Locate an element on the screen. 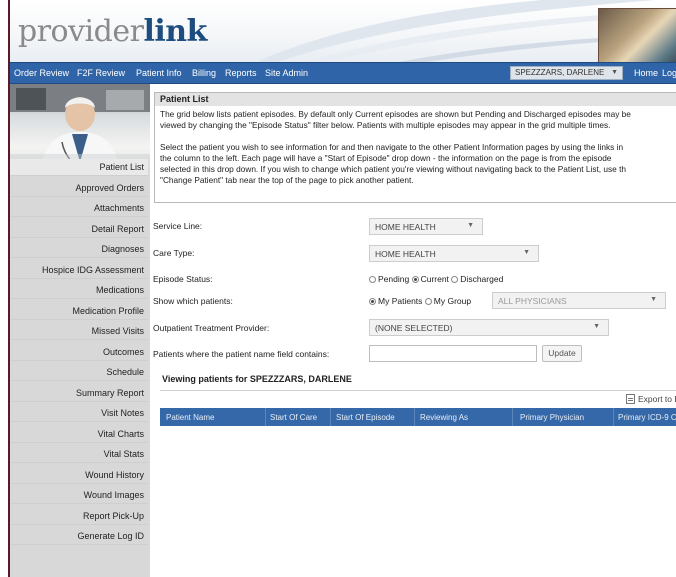  sidebar-item-missed-visits: Missed Visits is located at coordinates (79, 331).